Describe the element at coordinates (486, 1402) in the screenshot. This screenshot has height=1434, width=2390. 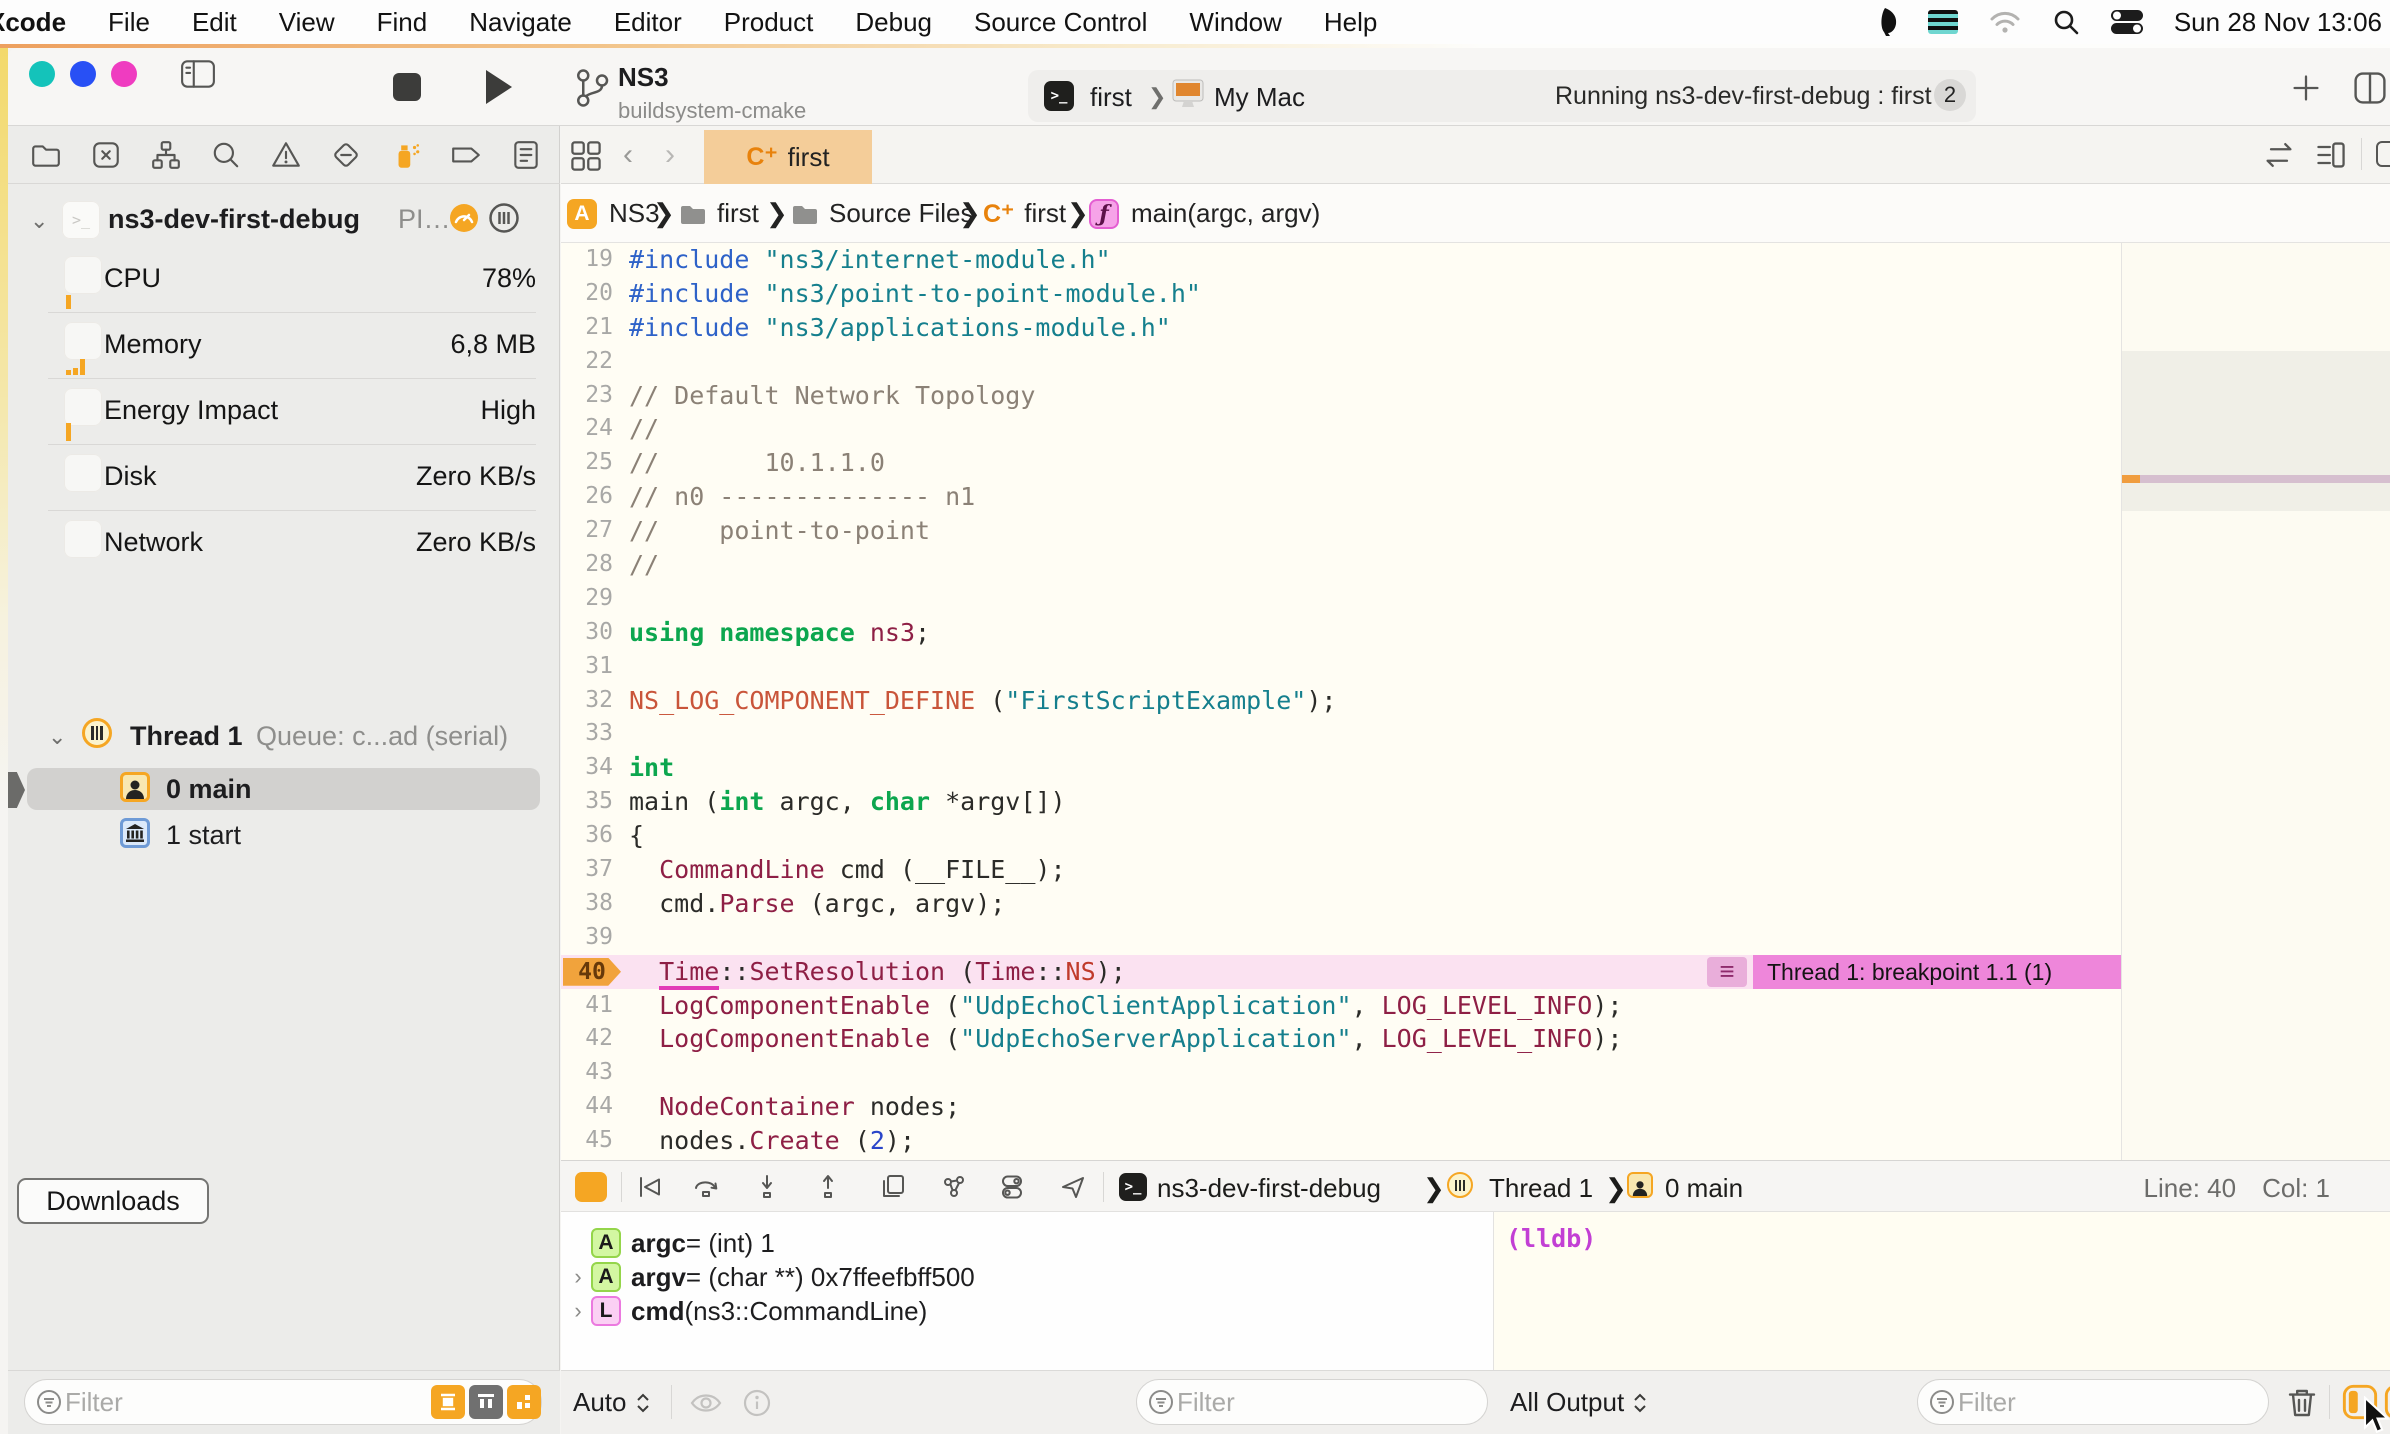
I see `columns-filter-icon` at that location.